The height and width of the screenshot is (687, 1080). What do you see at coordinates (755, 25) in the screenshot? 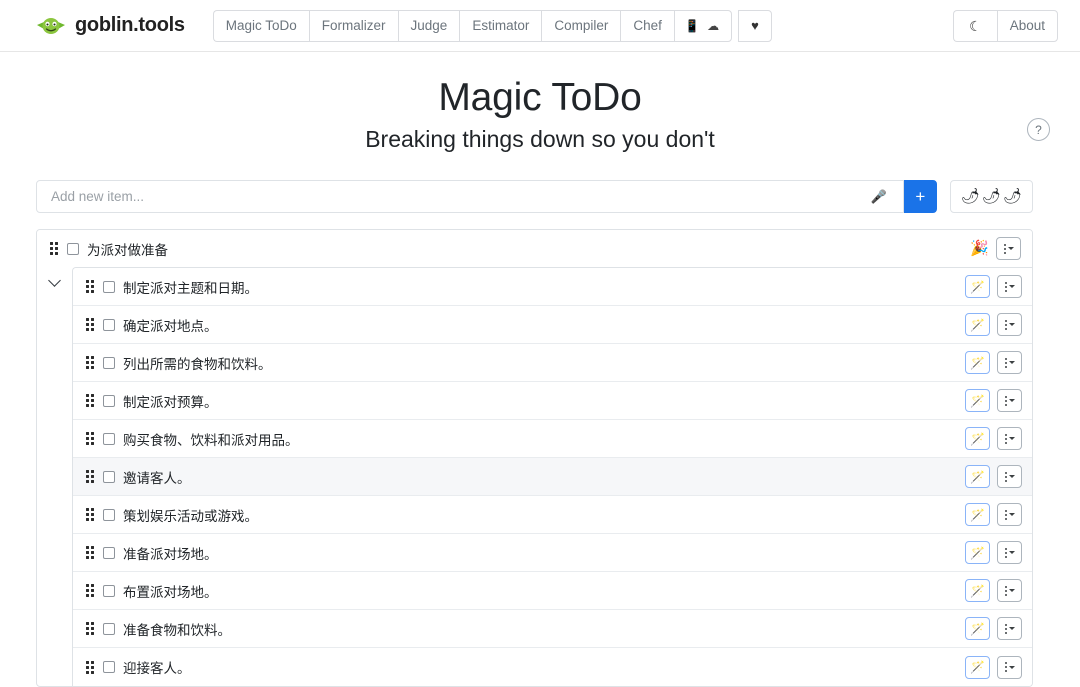
I see `donate-heart-icon-button: ♥` at bounding box center [755, 25].